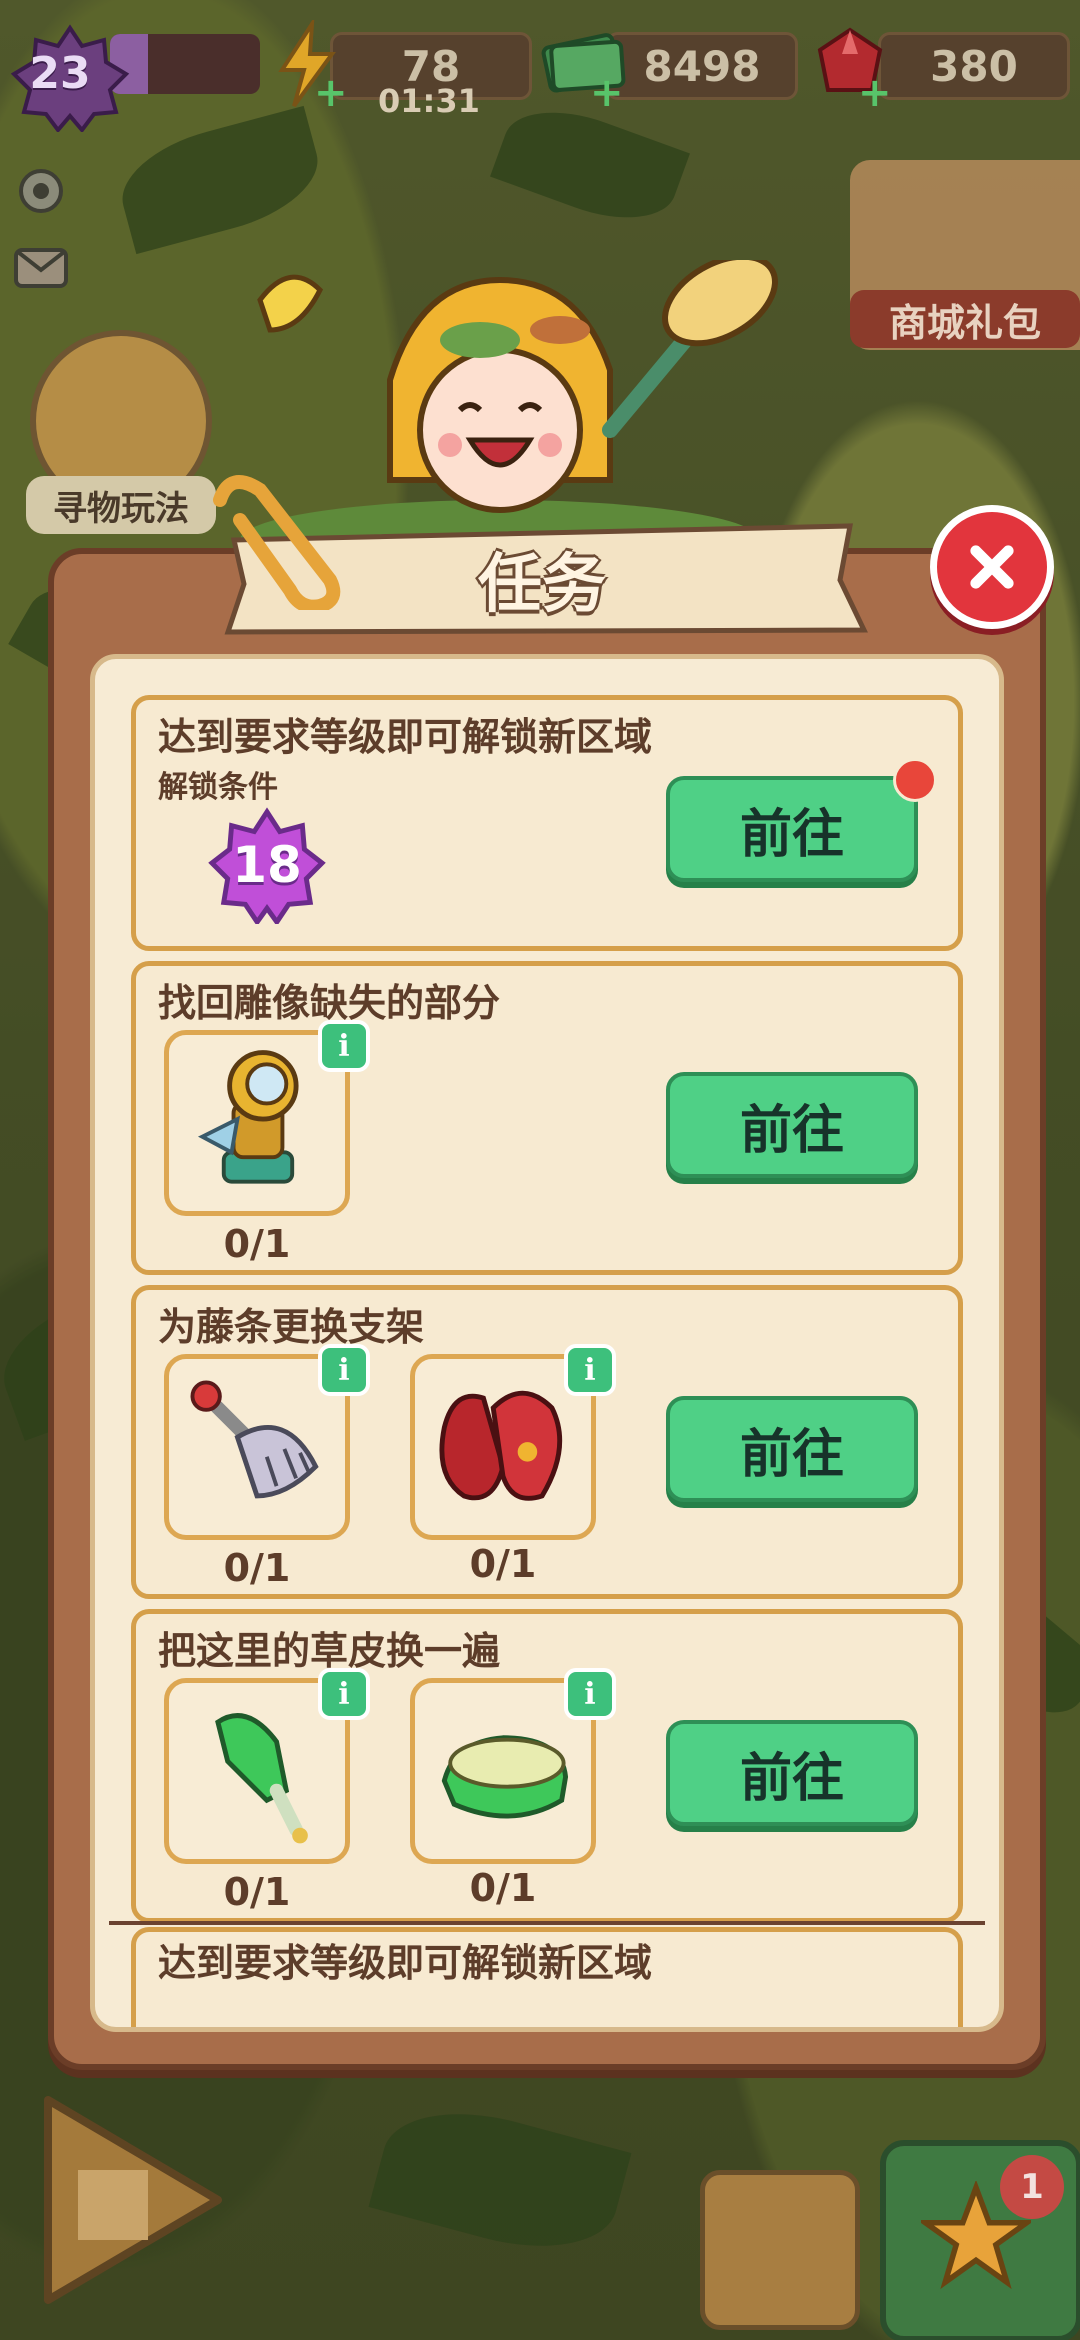 This screenshot has width=1080, height=2340. I want to click on paper-clip-icon, so click(277, 542).